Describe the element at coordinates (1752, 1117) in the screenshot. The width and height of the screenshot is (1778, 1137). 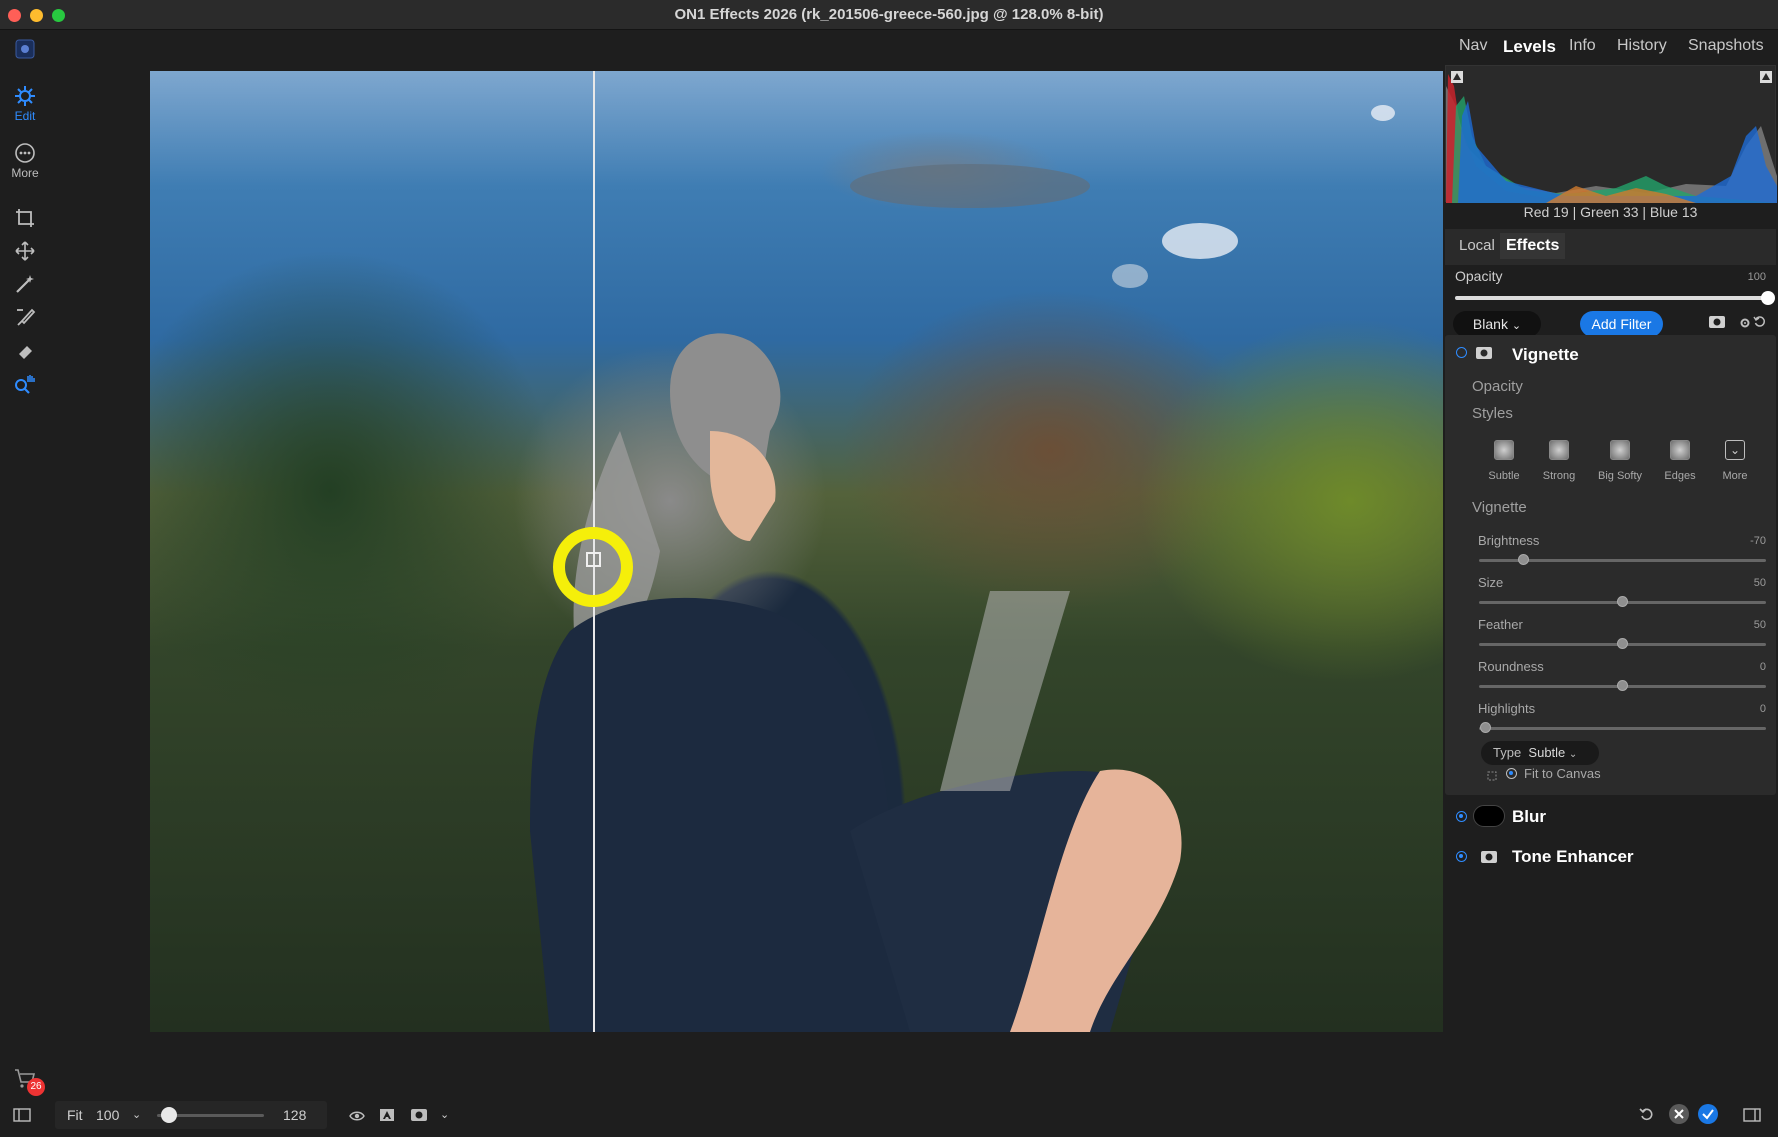
I see `panel-toggle-right-icon` at that location.